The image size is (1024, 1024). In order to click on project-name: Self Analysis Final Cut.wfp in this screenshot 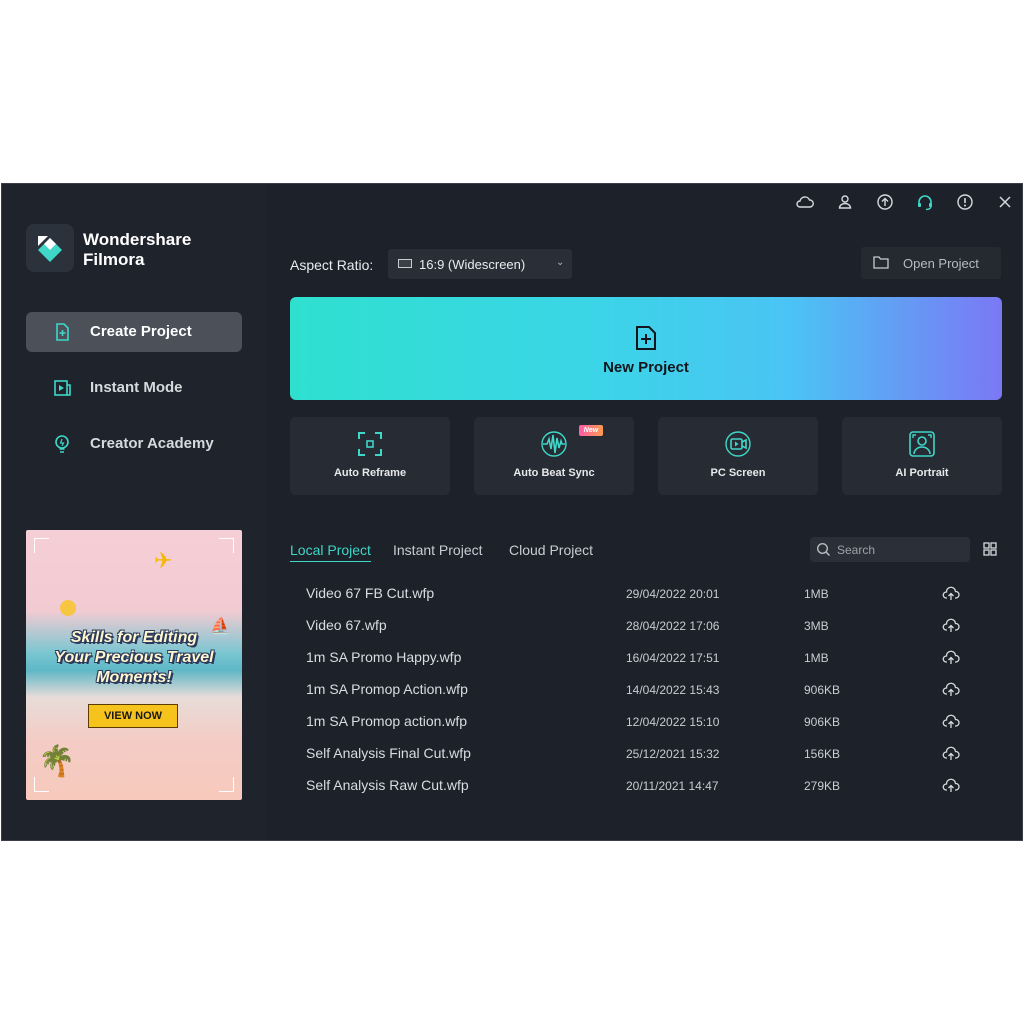, I will do `click(388, 753)`.